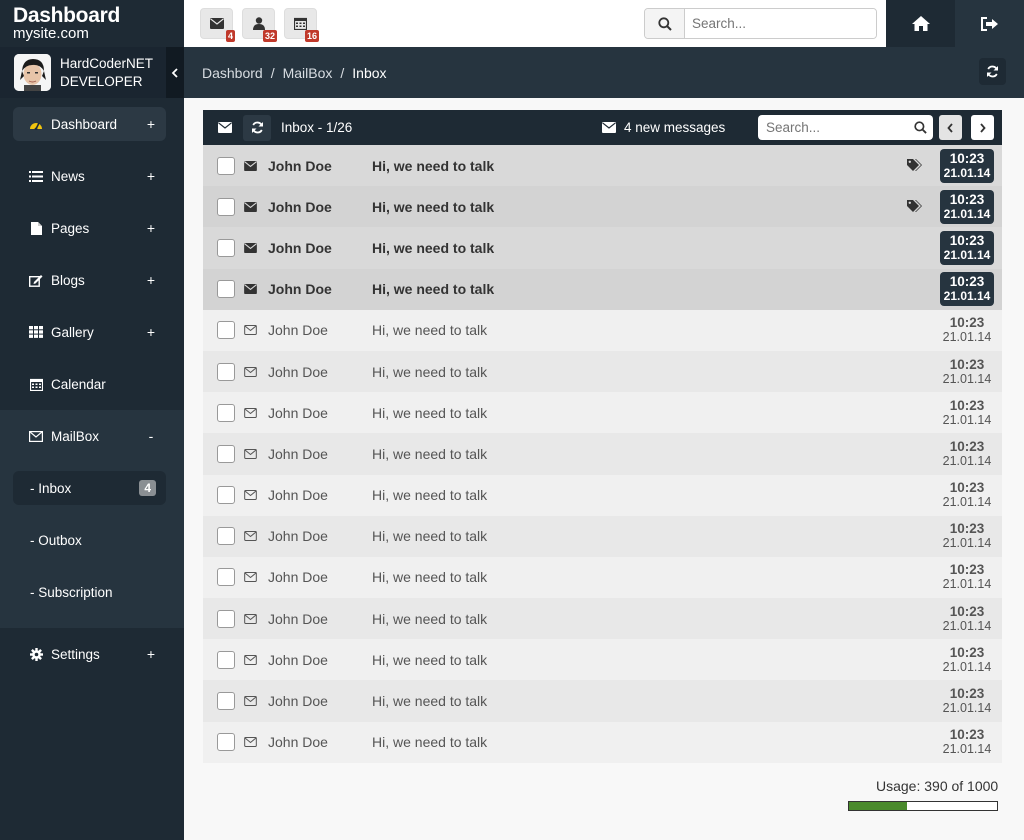 The height and width of the screenshot is (840, 1024). Describe the element at coordinates (225, 128) in the screenshot. I see `compose-button` at that location.